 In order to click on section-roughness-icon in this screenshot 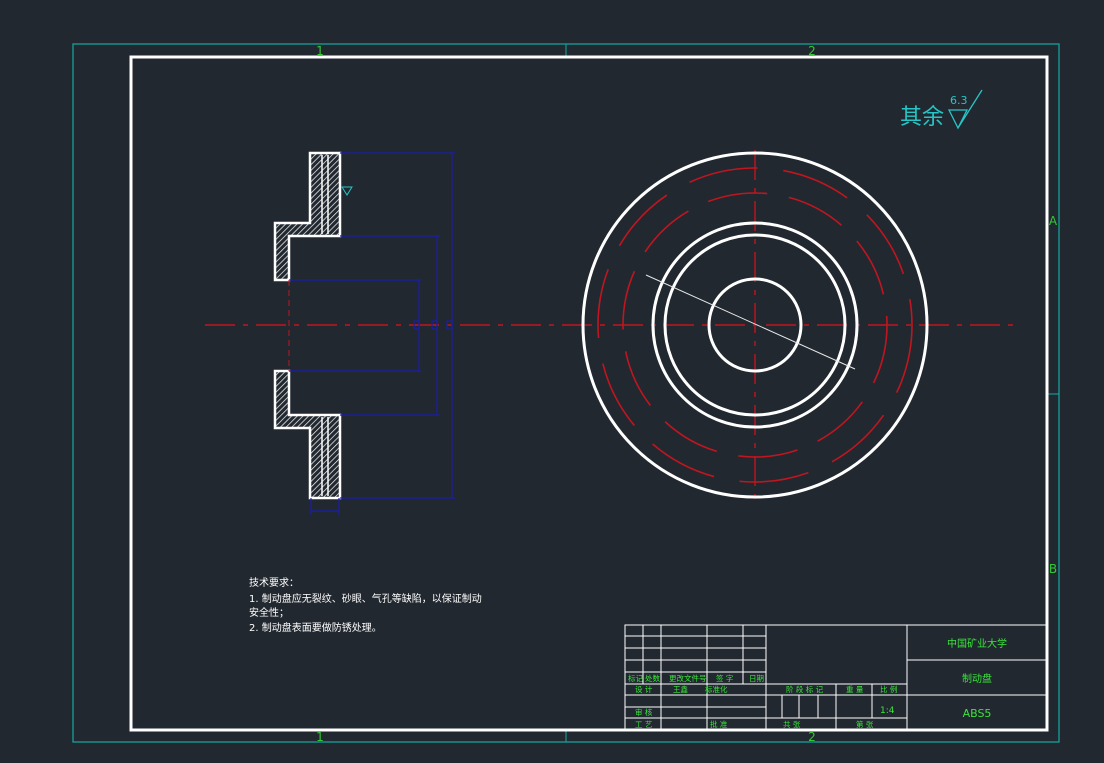, I will do `click(347, 191)`.